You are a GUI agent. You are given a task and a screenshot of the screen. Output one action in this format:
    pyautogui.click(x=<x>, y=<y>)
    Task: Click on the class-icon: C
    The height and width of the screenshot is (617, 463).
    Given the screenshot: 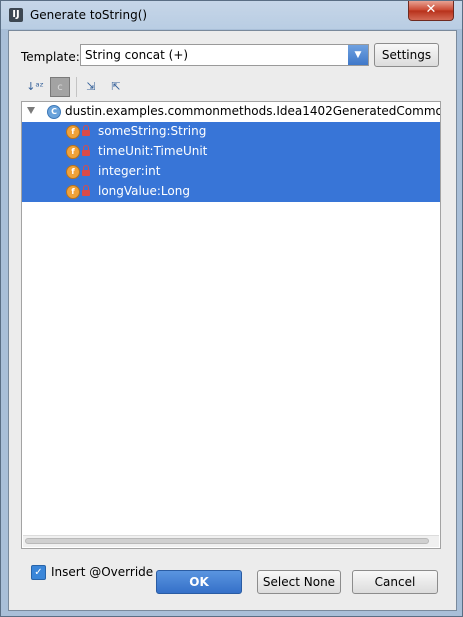 What is the action you would take?
    pyautogui.click(x=54, y=112)
    